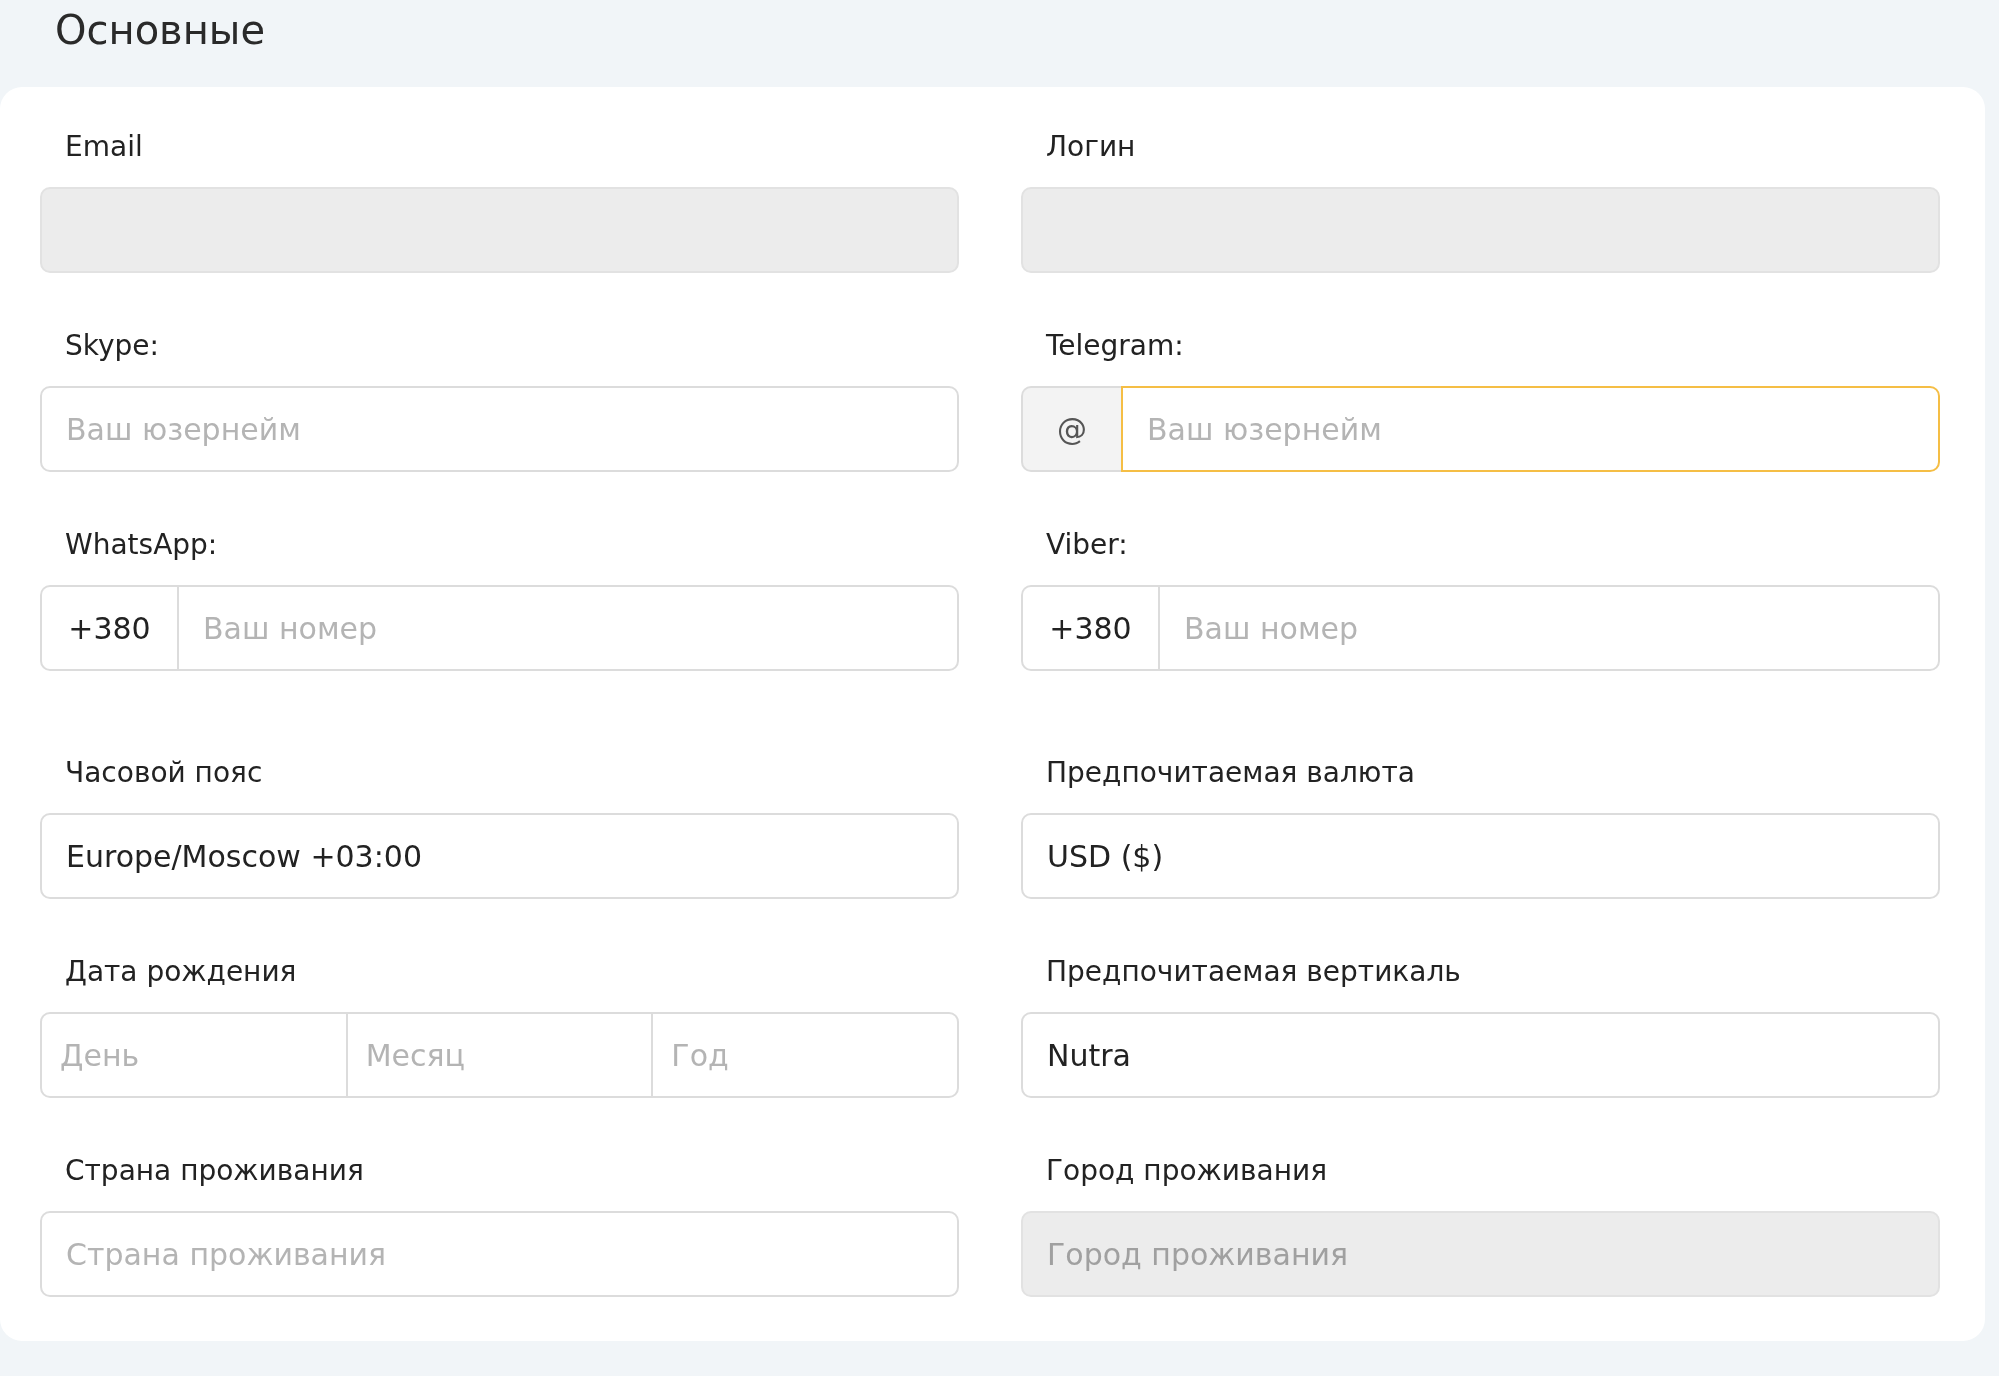 The width and height of the screenshot is (1999, 1376). I want to click on at-prefix: @, so click(1071, 429).